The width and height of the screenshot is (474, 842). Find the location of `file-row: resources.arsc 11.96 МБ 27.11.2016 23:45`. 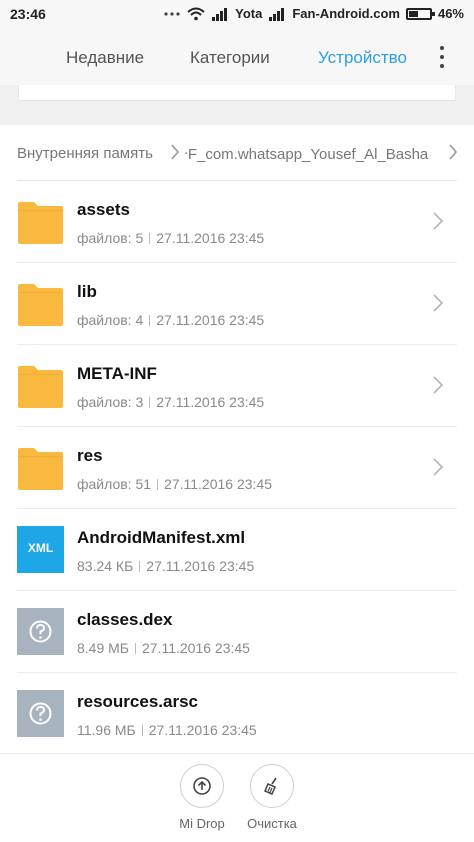

file-row: resources.arsc 11.96 МБ 27.11.2016 23:45 is located at coordinates (237, 714).